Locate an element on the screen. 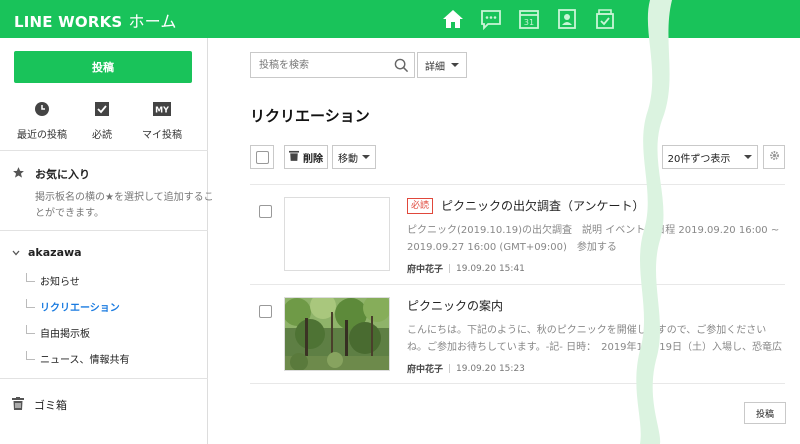  delete-label: 削除 is located at coordinates (313, 159).